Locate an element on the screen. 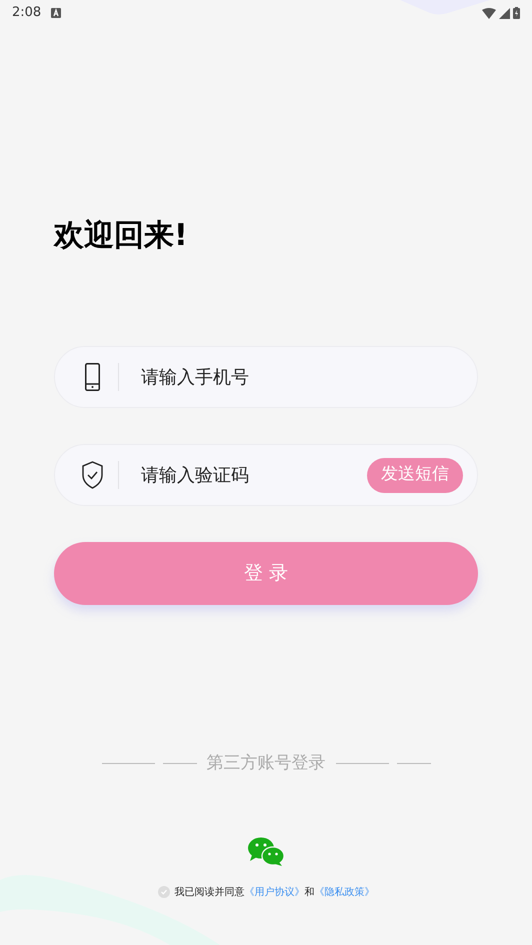 This screenshot has width=532, height=945. battery-icon is located at coordinates (516, 13).